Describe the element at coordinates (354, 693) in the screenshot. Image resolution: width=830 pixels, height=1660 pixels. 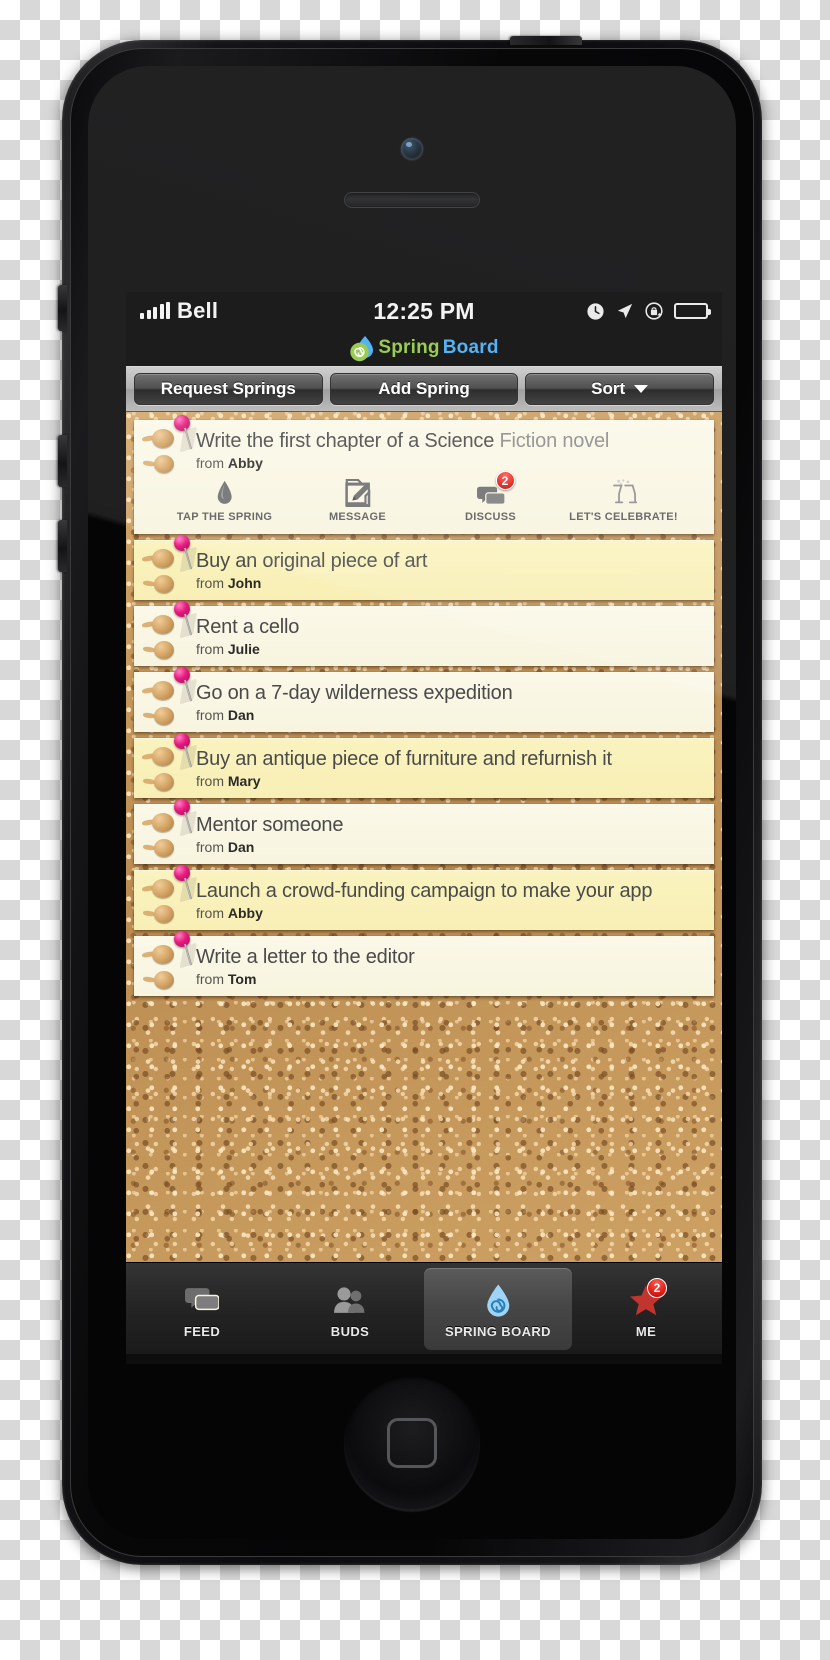
I see `note-title-main: Go on a 7-day wilderness expedition` at that location.